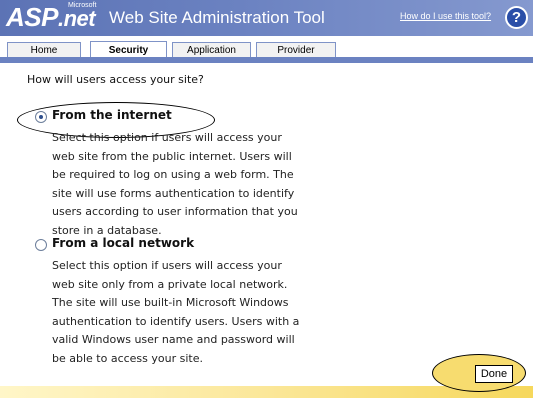 The height and width of the screenshot is (398, 533). Describe the element at coordinates (266, 60) in the screenshot. I see `tab-underline` at that location.